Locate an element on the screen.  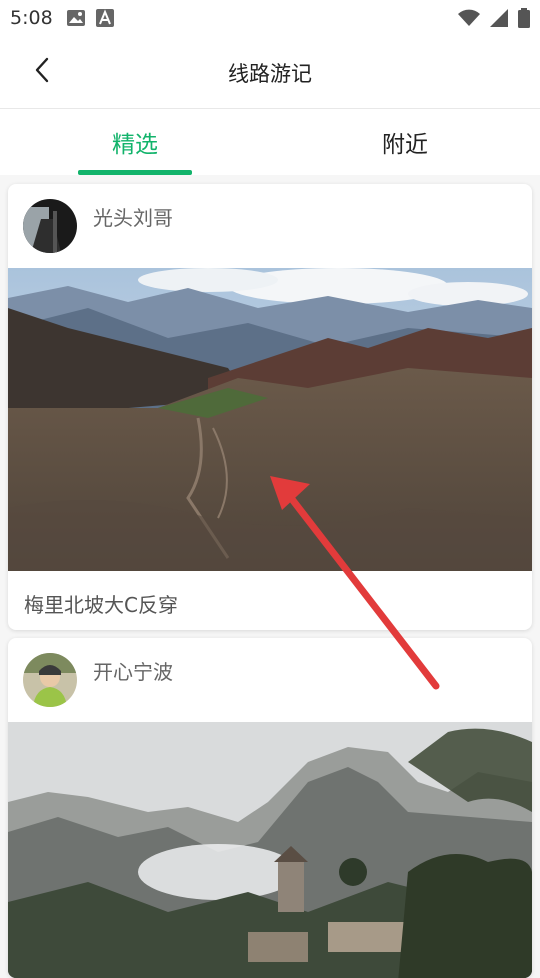
wifi-icon is located at coordinates (469, 20).